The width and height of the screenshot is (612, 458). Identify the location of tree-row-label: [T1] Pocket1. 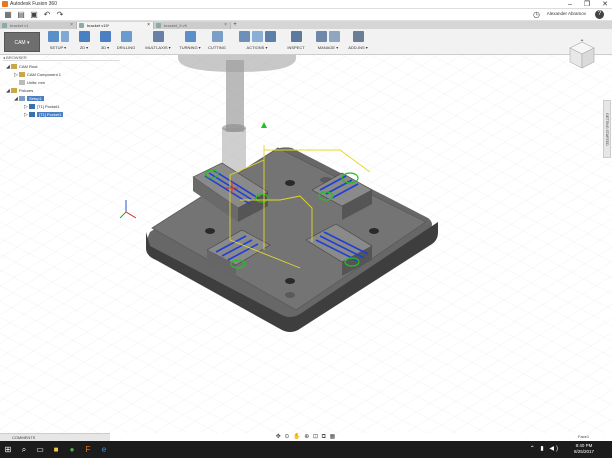
(48, 106).